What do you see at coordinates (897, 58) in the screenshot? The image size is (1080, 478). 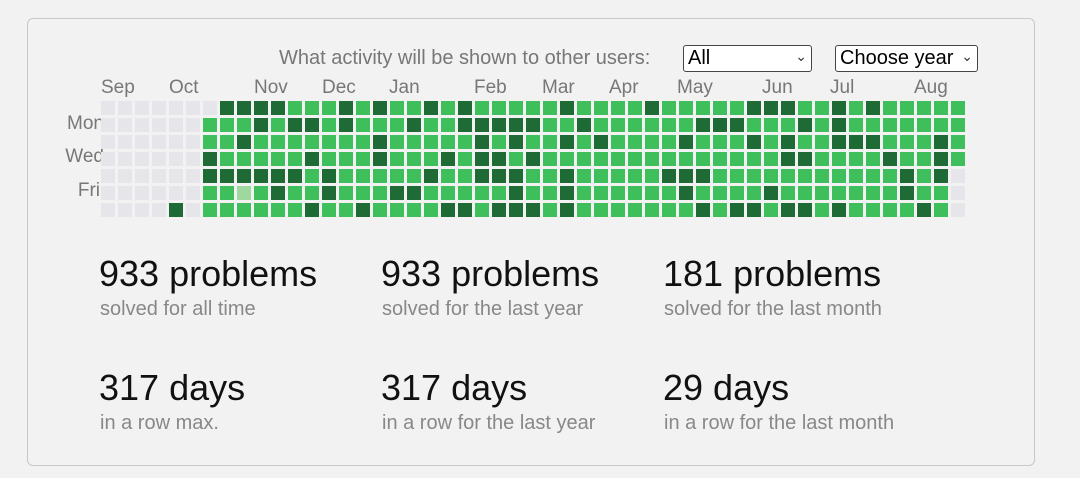 I see `year-select-value: Choose year` at bounding box center [897, 58].